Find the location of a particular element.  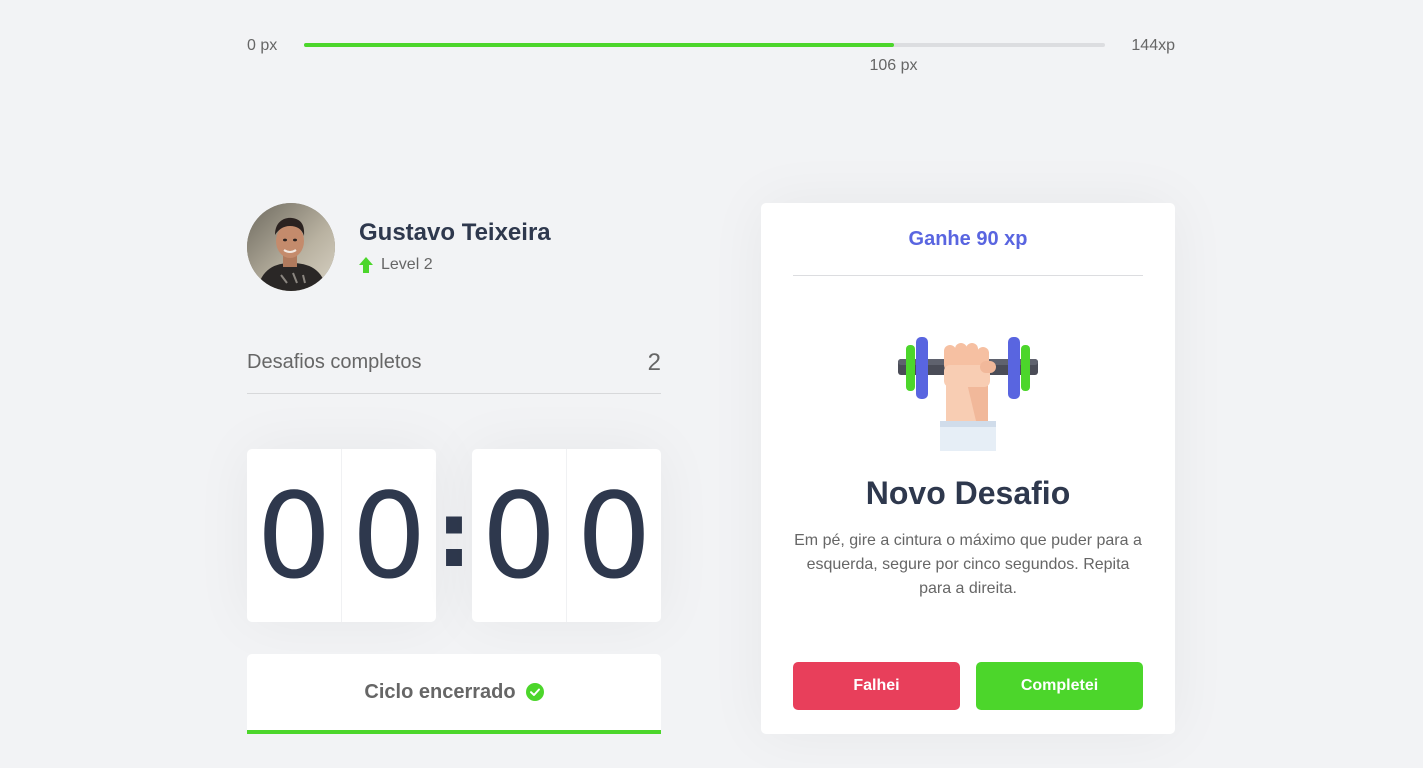

minutes-box: 0 0 is located at coordinates (341, 535).